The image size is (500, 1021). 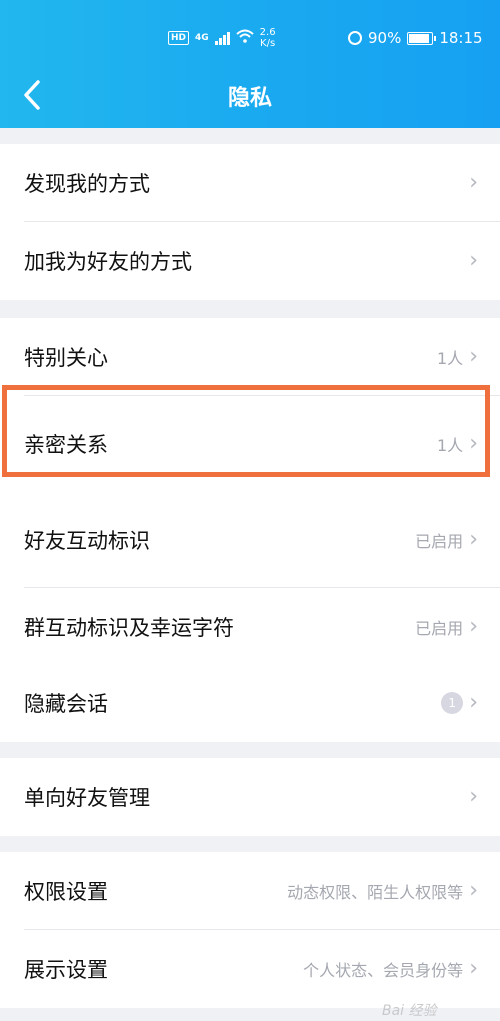 What do you see at coordinates (129, 628) in the screenshot?
I see `row-label: 群互动标识及幸运字符` at bounding box center [129, 628].